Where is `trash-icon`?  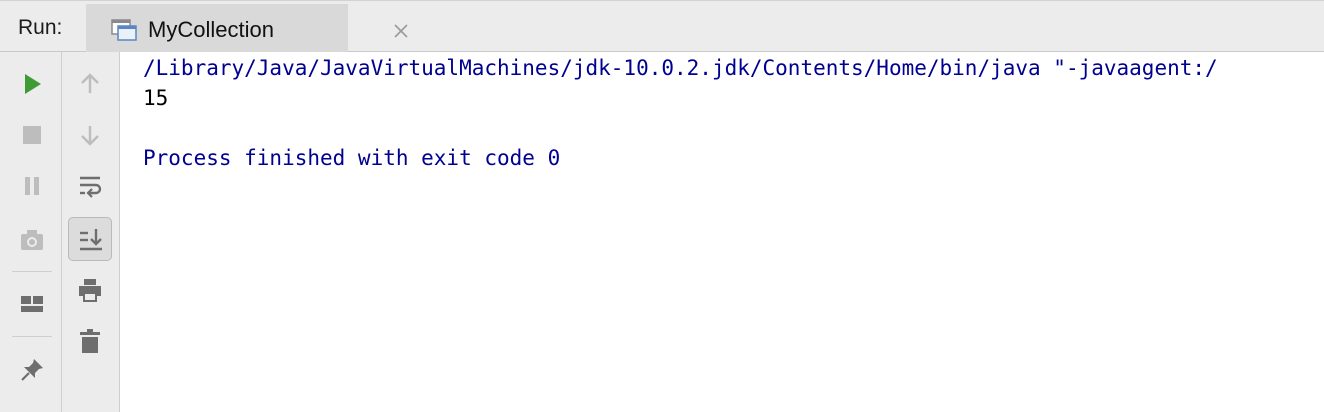
trash-icon is located at coordinates (90, 341).